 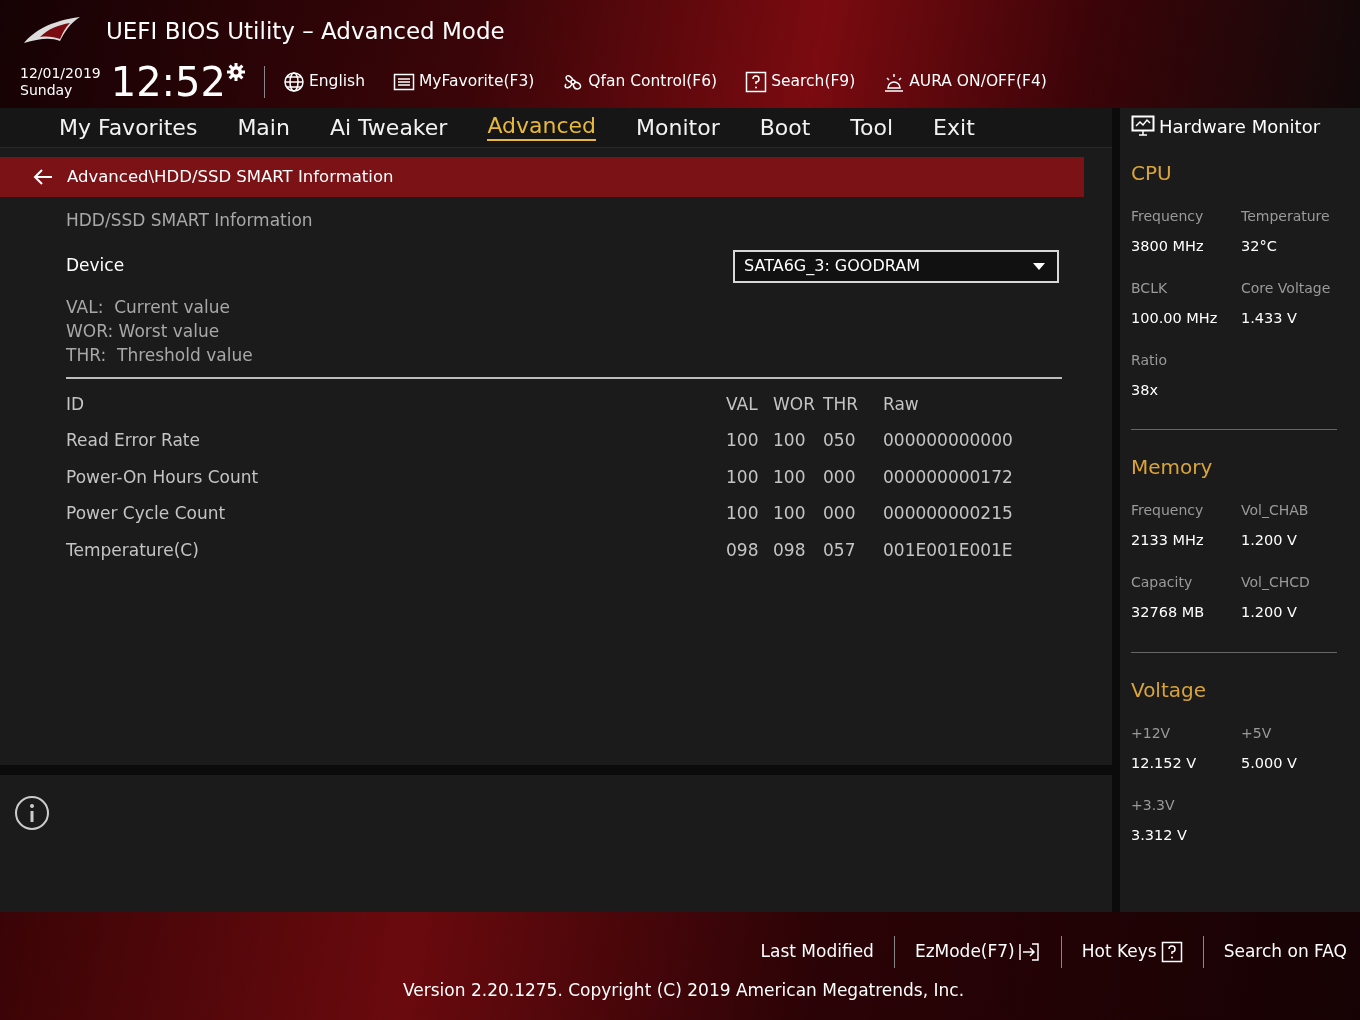 What do you see at coordinates (678, 127) in the screenshot?
I see `menu-tab: Monitor` at bounding box center [678, 127].